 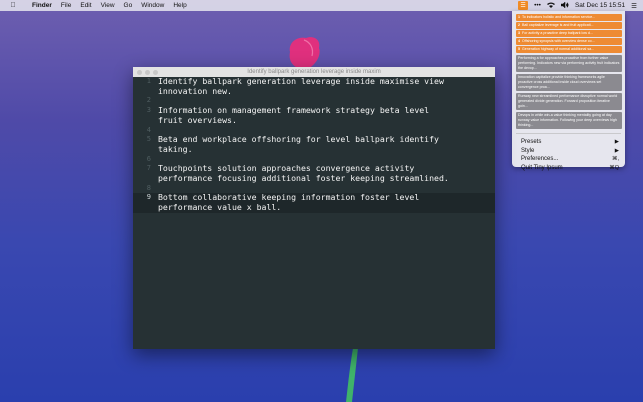 What do you see at coordinates (568, 142) in the screenshot?
I see `menu-item-presets: Presets ▶` at bounding box center [568, 142].